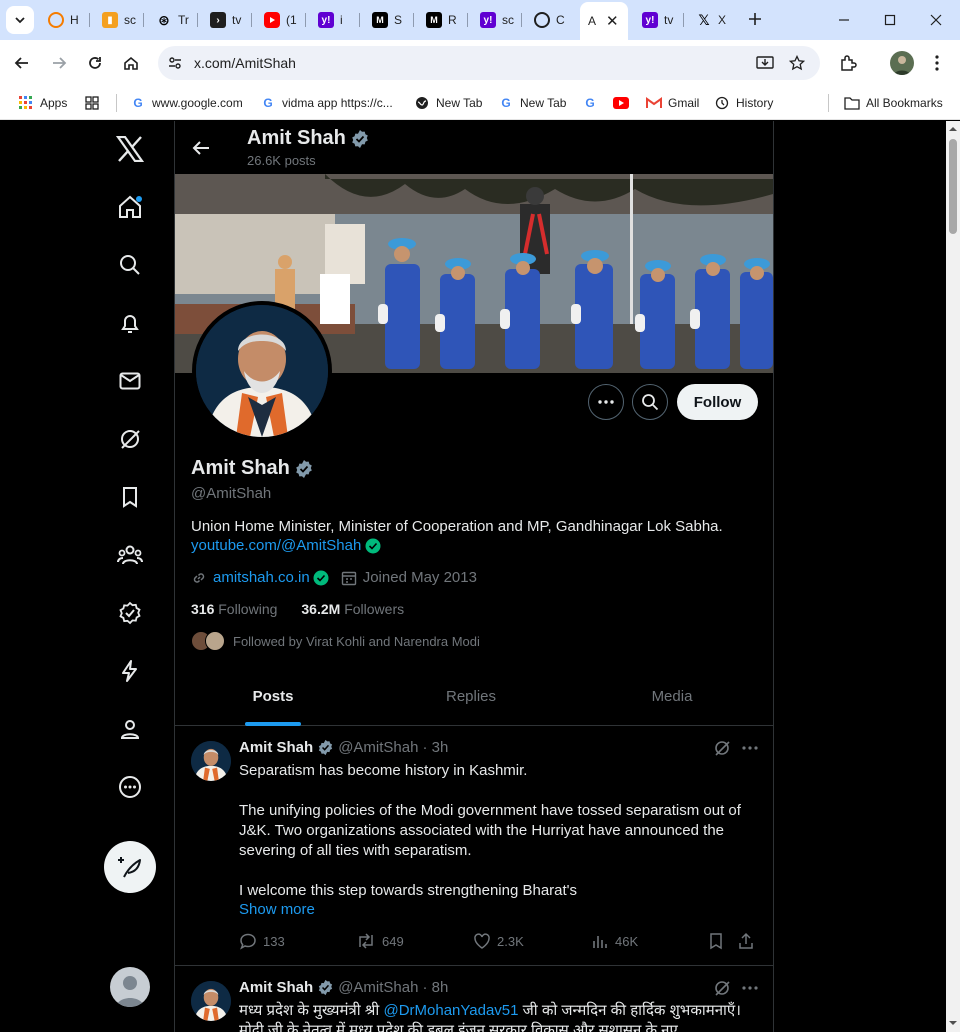 This screenshot has height=1032, width=960. What do you see at coordinates (717, 402) in the screenshot?
I see `follow-button: Follow` at bounding box center [717, 402].